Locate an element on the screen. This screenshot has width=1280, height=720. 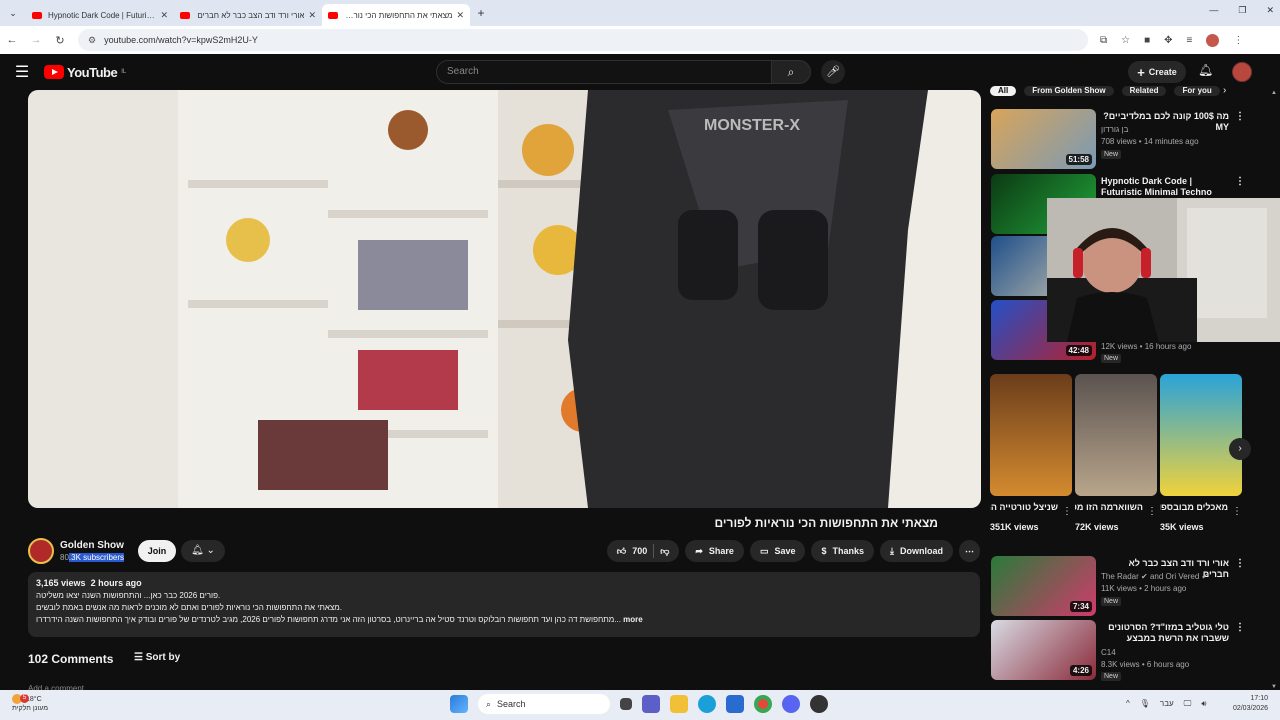
close-window-icon: ✕ is located at coordinates (1270, 10).